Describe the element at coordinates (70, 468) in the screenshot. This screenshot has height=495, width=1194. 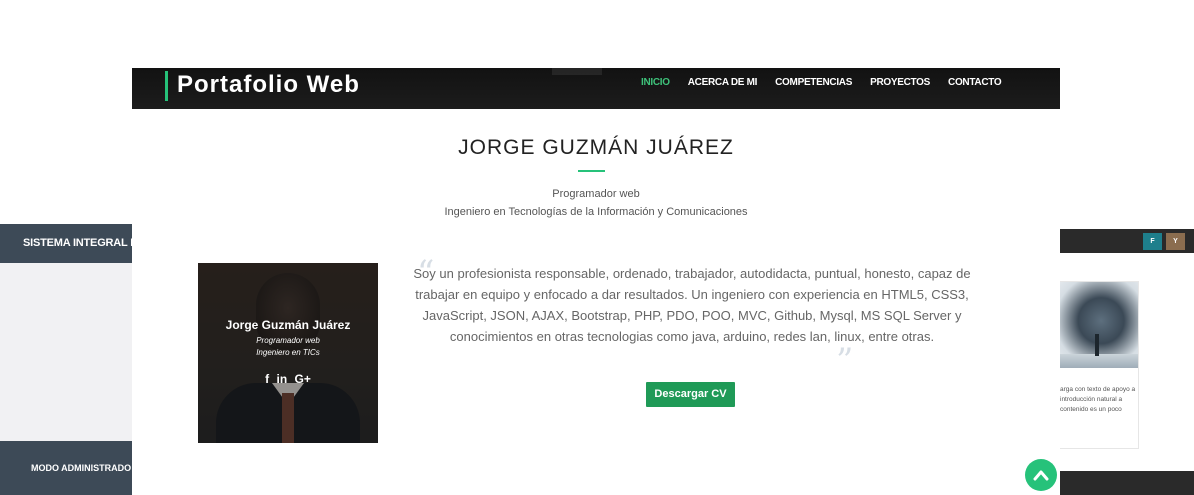
I see `background-app-mode-label: MODO ADMINISTRADO` at that location.